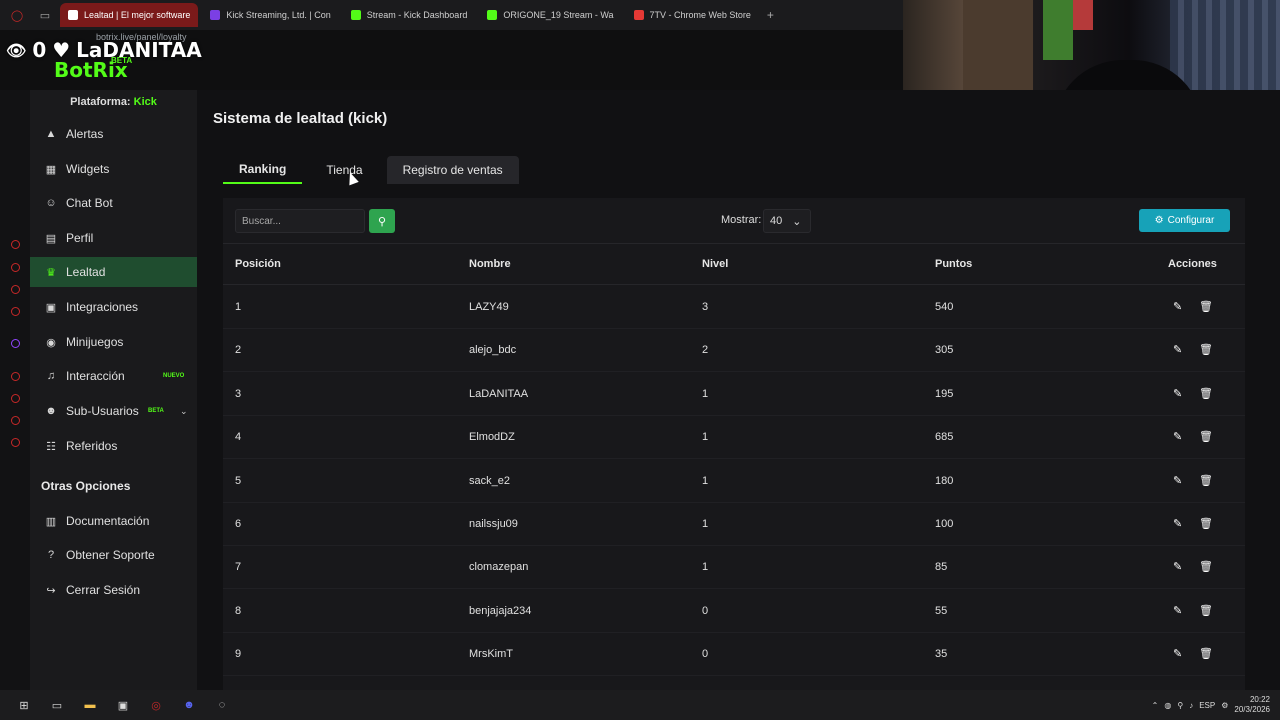 The width and height of the screenshot is (1280, 720). I want to click on tray-settings-icon: ⚙, so click(1224, 705).